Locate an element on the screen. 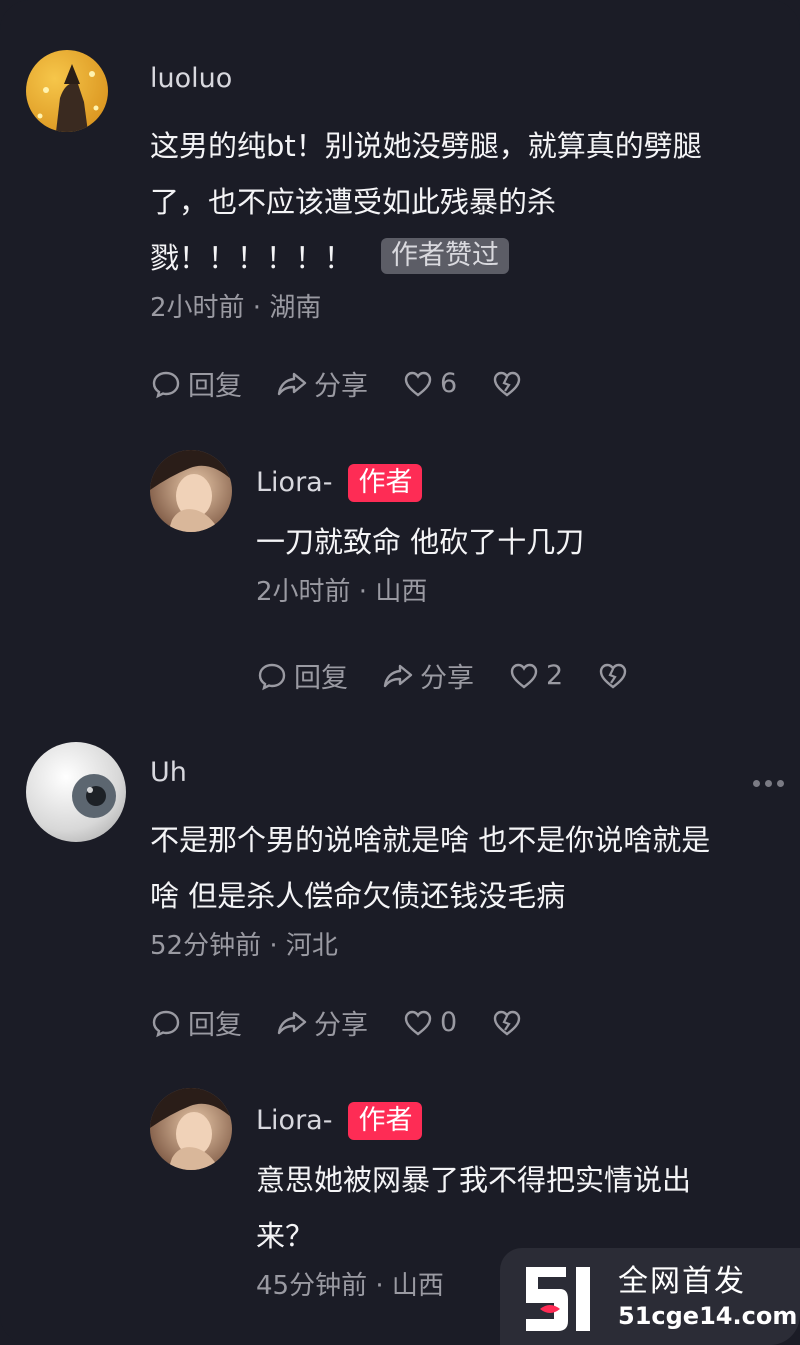 Image resolution: width=800 pixels, height=1345 pixels. comment-text-fragment: 戮！！！！！！ is located at coordinates (252, 258).